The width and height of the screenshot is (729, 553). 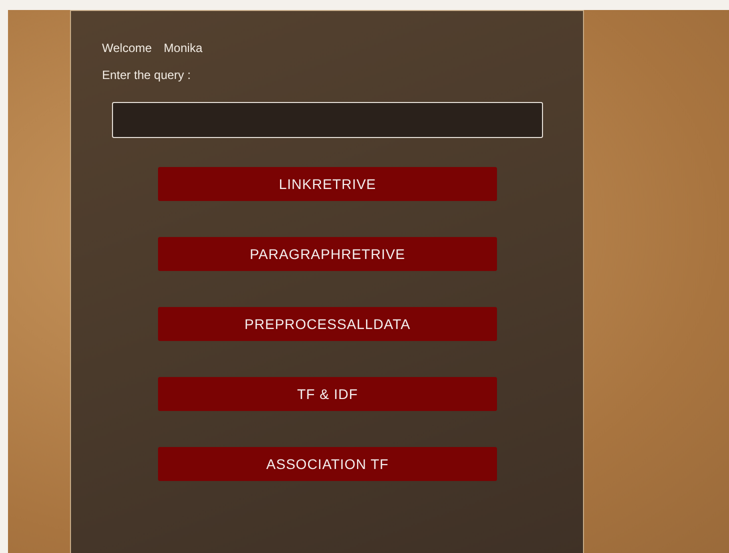 What do you see at coordinates (147, 75) in the screenshot?
I see `query-label: Enter the query :` at bounding box center [147, 75].